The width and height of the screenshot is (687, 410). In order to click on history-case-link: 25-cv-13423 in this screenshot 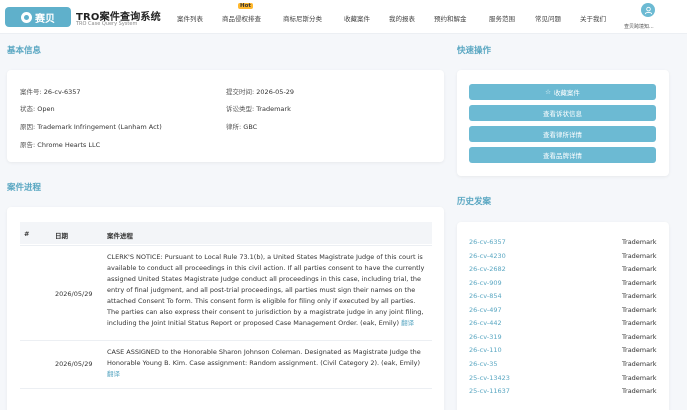, I will do `click(489, 378)`.